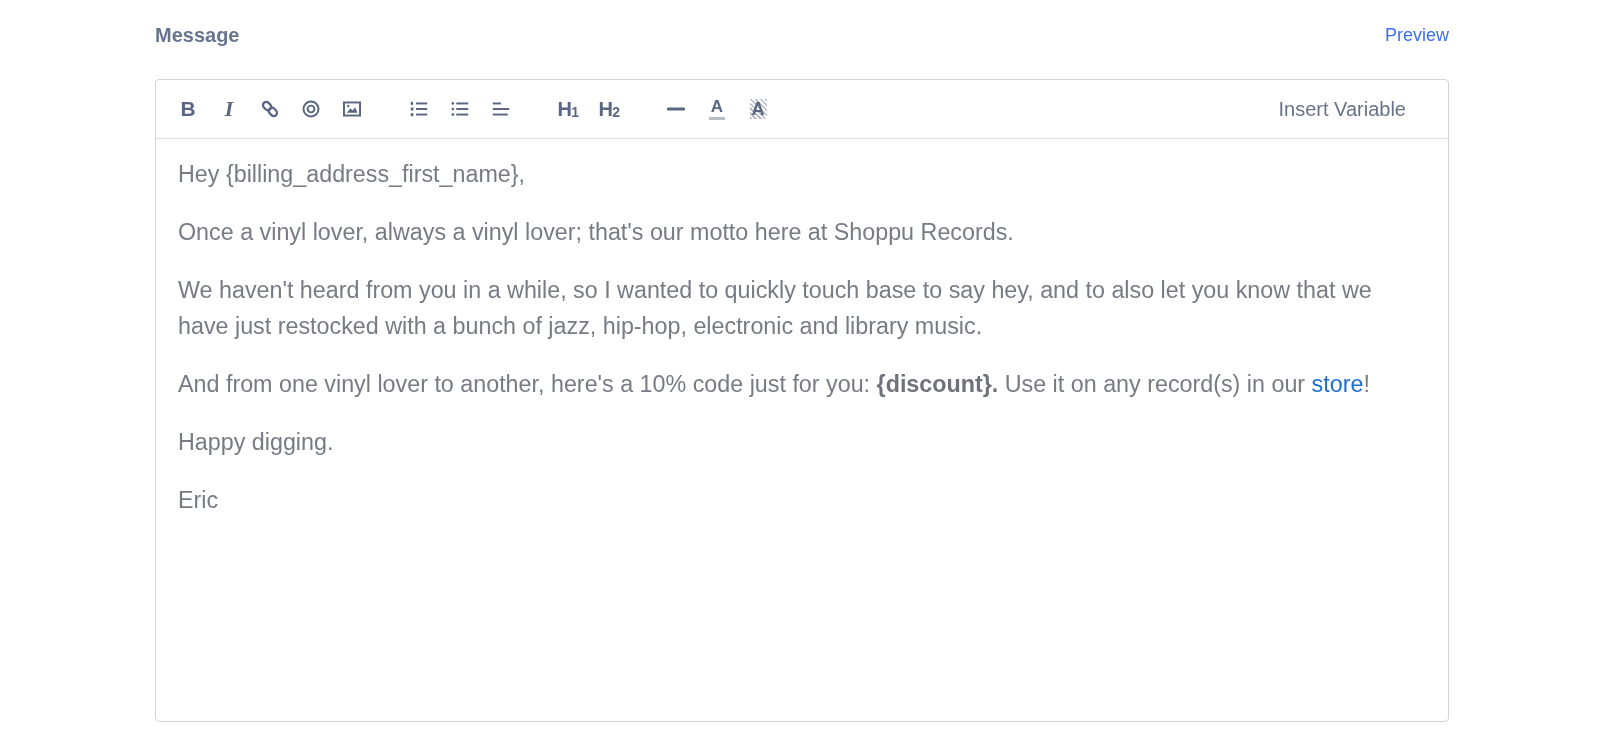 The height and width of the screenshot is (734, 1600). I want to click on highlight-button: A, so click(758, 109).